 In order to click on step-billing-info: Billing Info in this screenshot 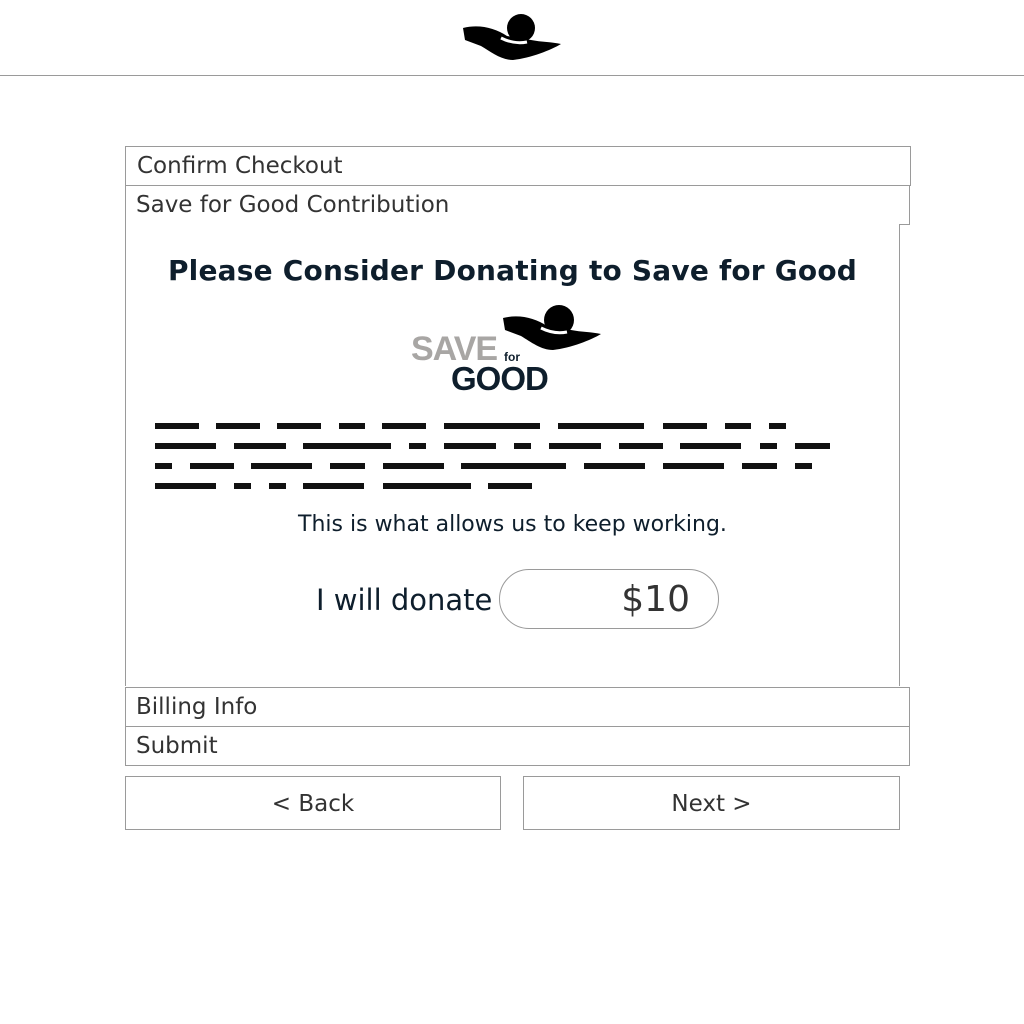, I will do `click(517, 707)`.